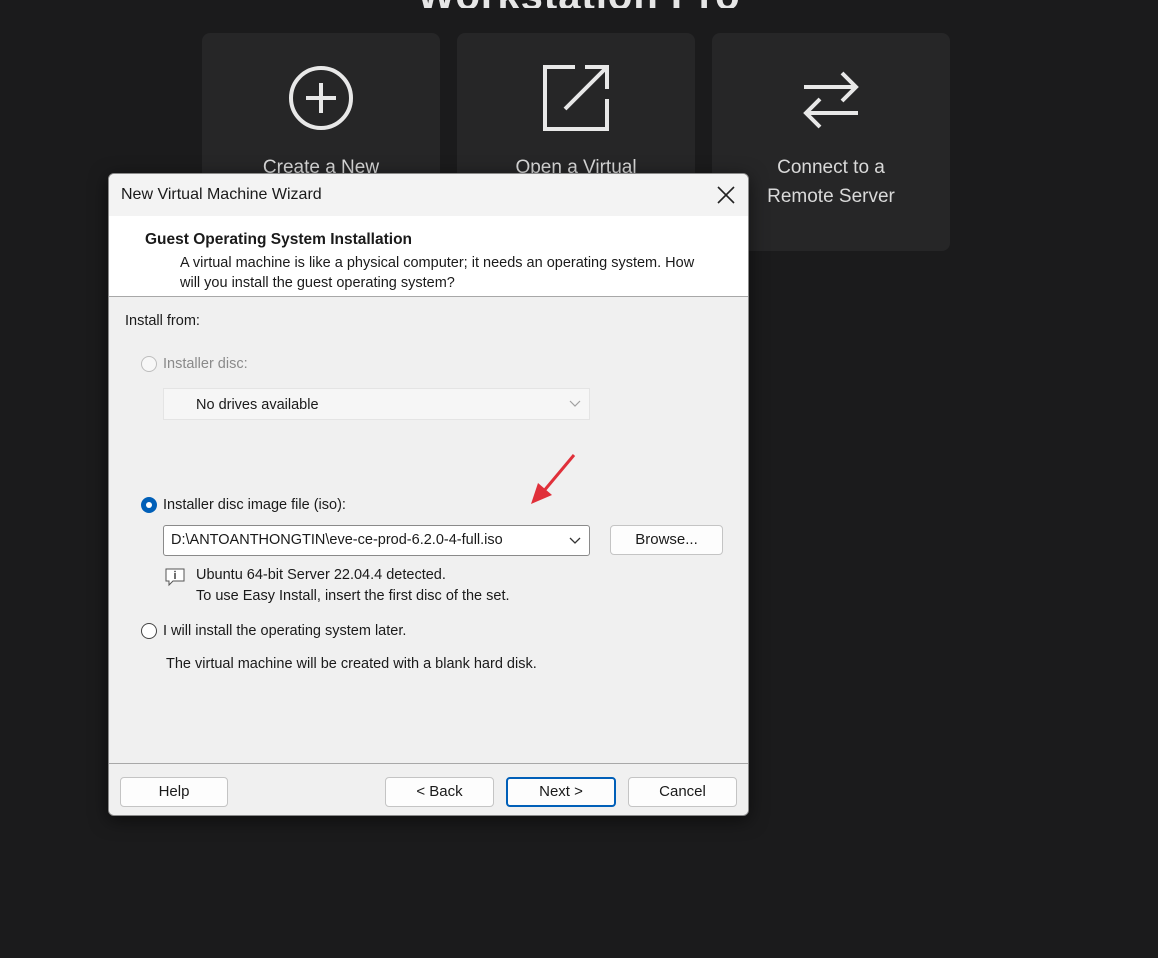 Image resolution: width=1158 pixels, height=958 pixels. What do you see at coordinates (254, 505) in the screenshot?
I see `iso-label: Installer disc image file (iso):` at bounding box center [254, 505].